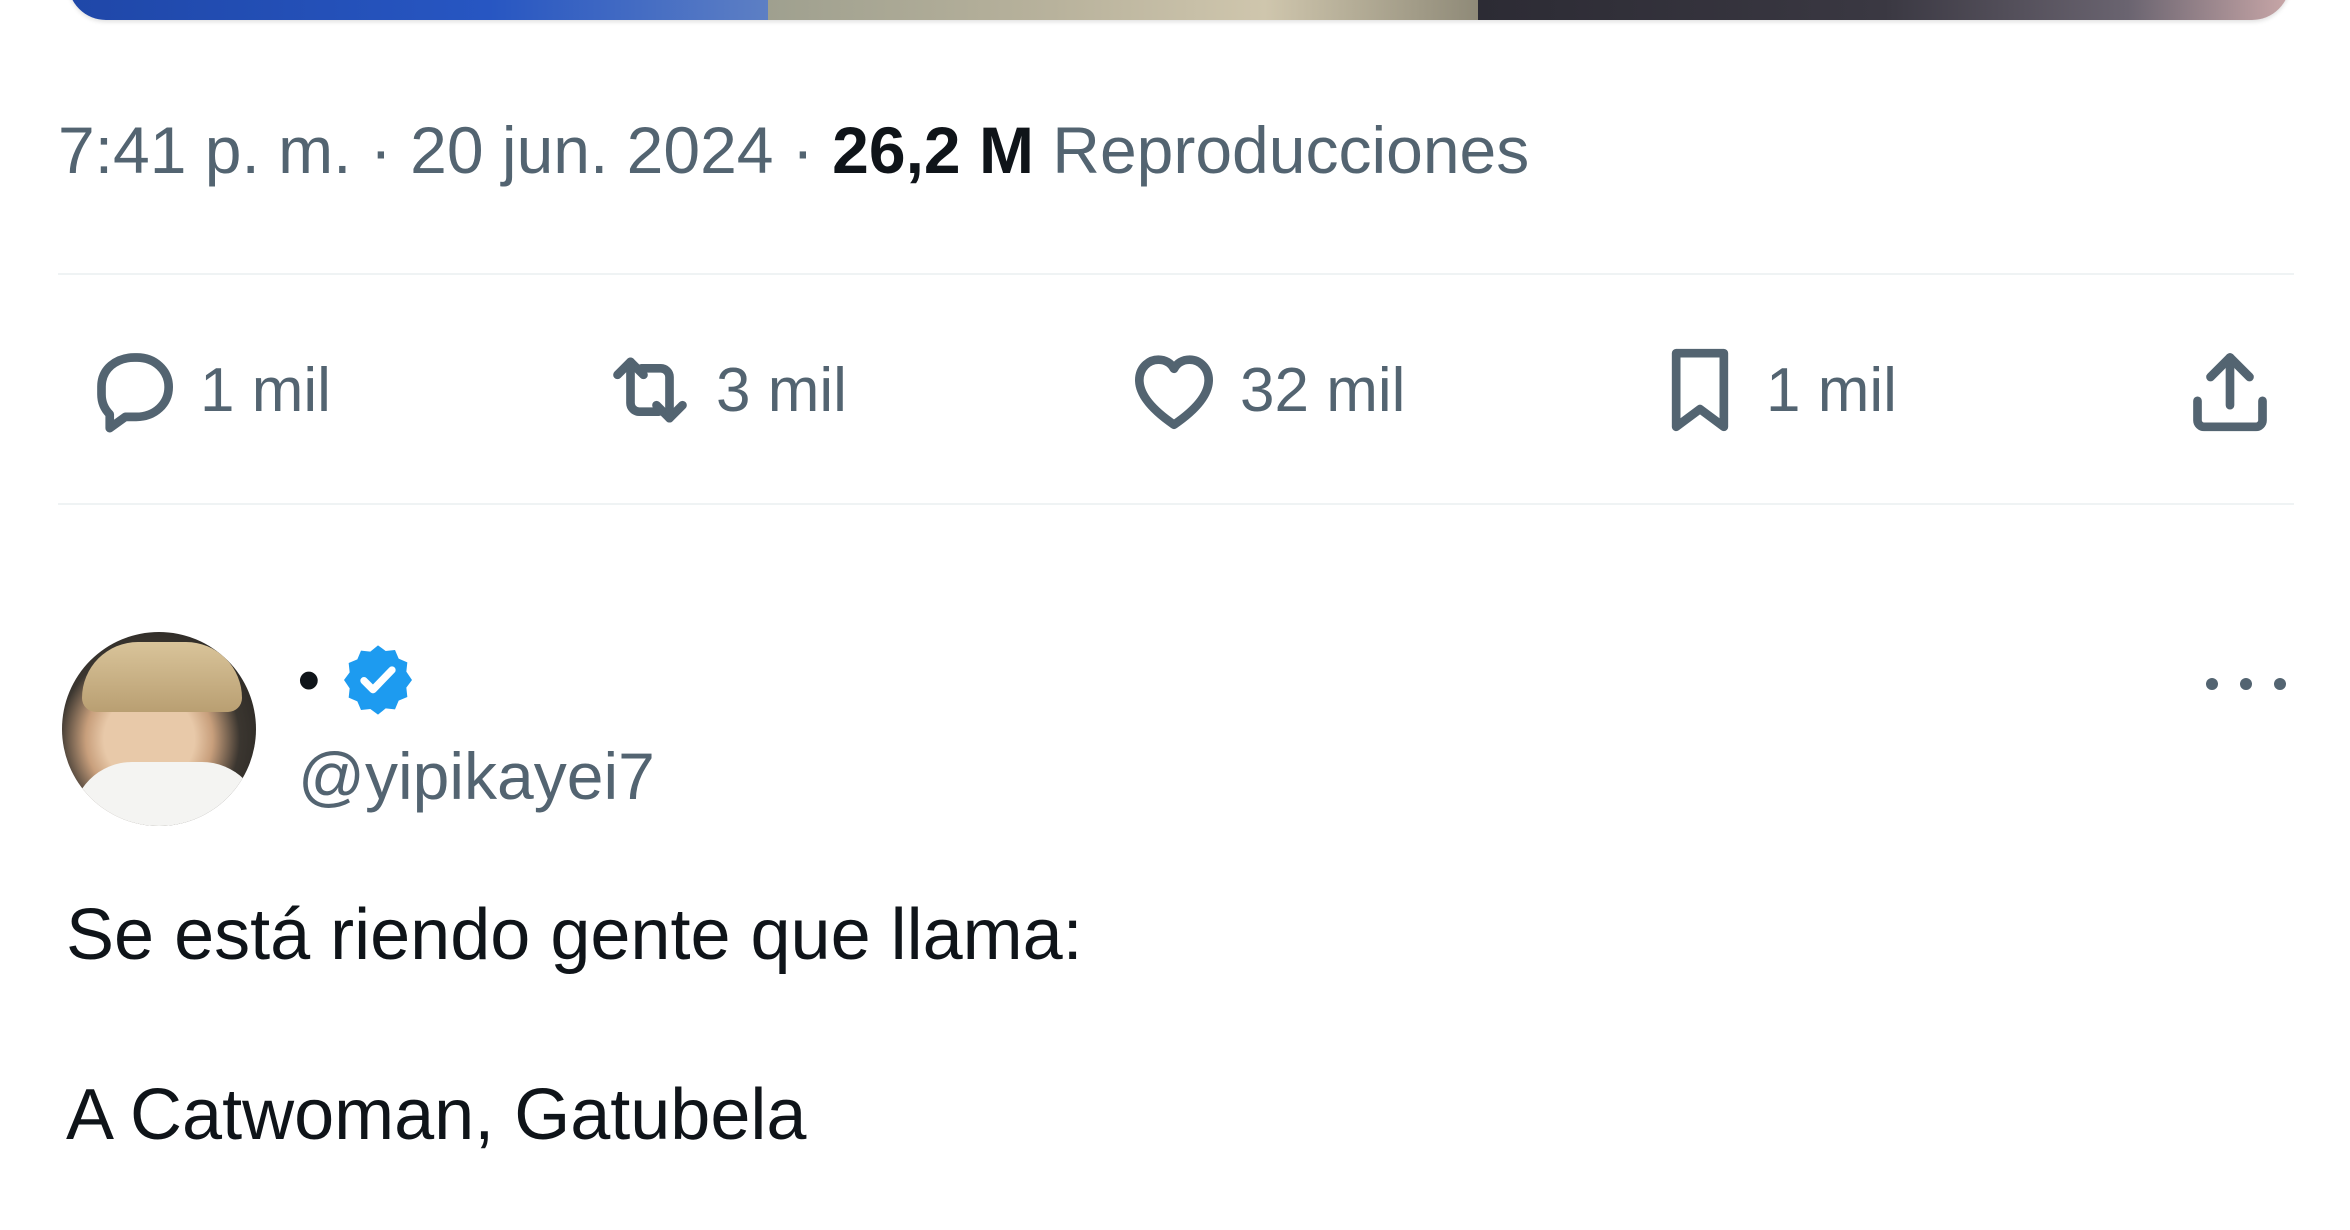  What do you see at coordinates (933, 150) in the screenshot?
I see `views-count: 26,2 M` at bounding box center [933, 150].